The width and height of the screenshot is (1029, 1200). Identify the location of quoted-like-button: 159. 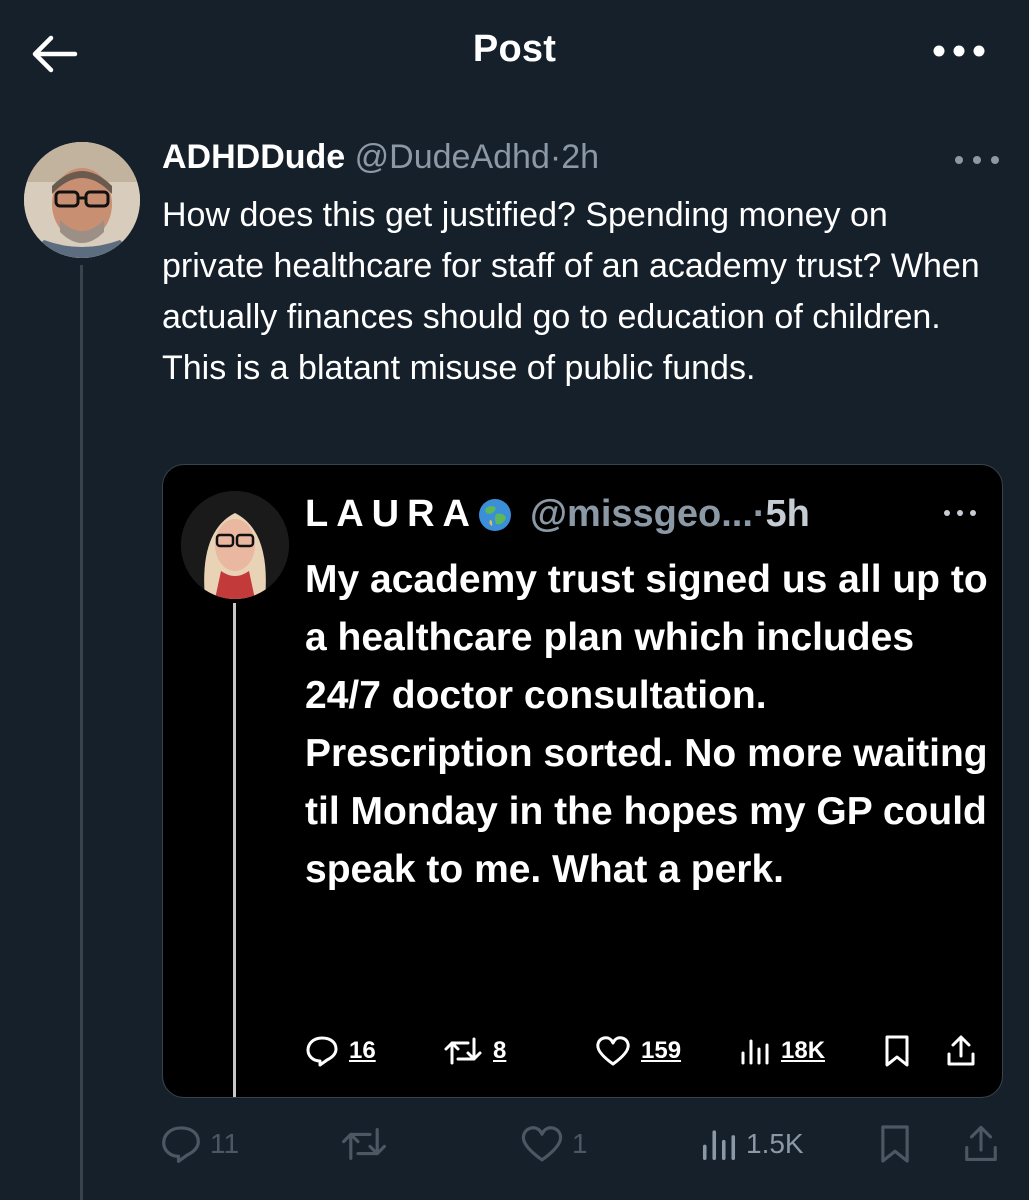
(638, 1051).